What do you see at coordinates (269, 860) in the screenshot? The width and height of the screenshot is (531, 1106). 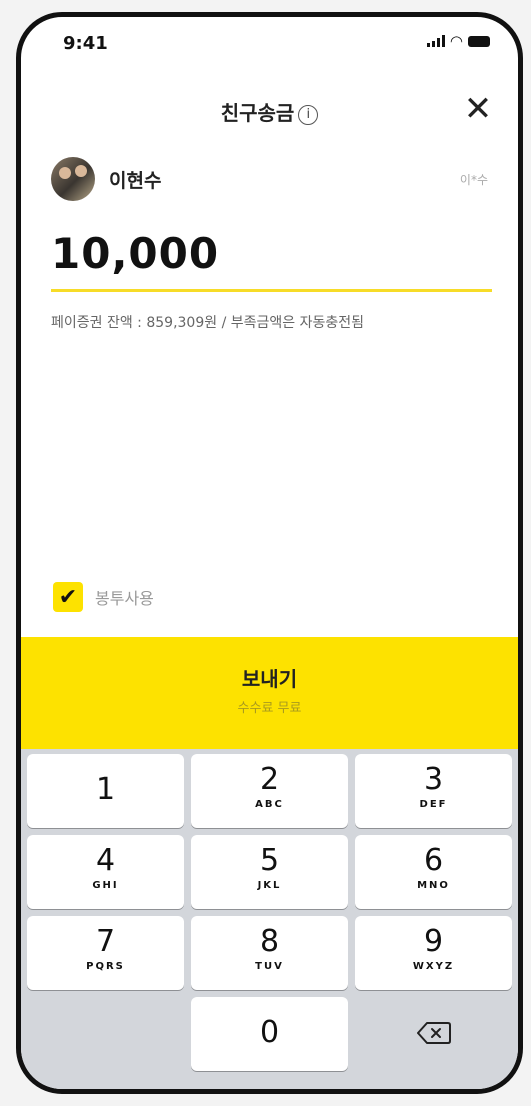 I see `key-digit: 5` at bounding box center [269, 860].